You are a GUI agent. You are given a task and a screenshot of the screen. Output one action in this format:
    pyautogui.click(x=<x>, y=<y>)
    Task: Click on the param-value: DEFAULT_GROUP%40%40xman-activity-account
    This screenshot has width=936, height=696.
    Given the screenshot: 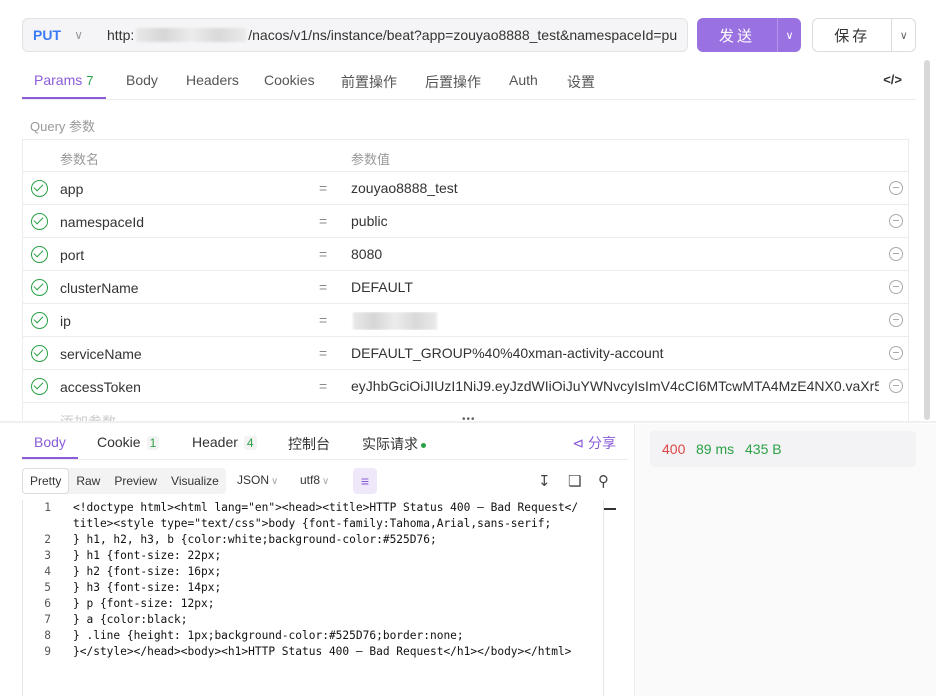 What is the action you would take?
    pyautogui.click(x=615, y=353)
    